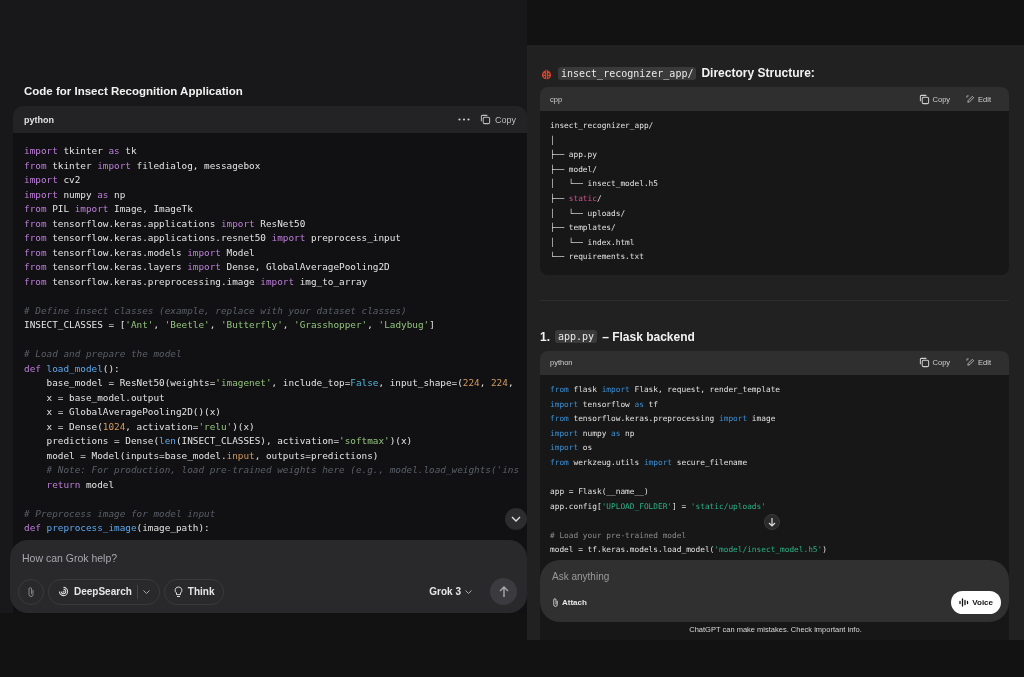 The height and width of the screenshot is (677, 1024). Describe the element at coordinates (196, 281) in the screenshot. I see `code-line: from tensorflow.keras.preprocessing.image import img_to_array` at that location.